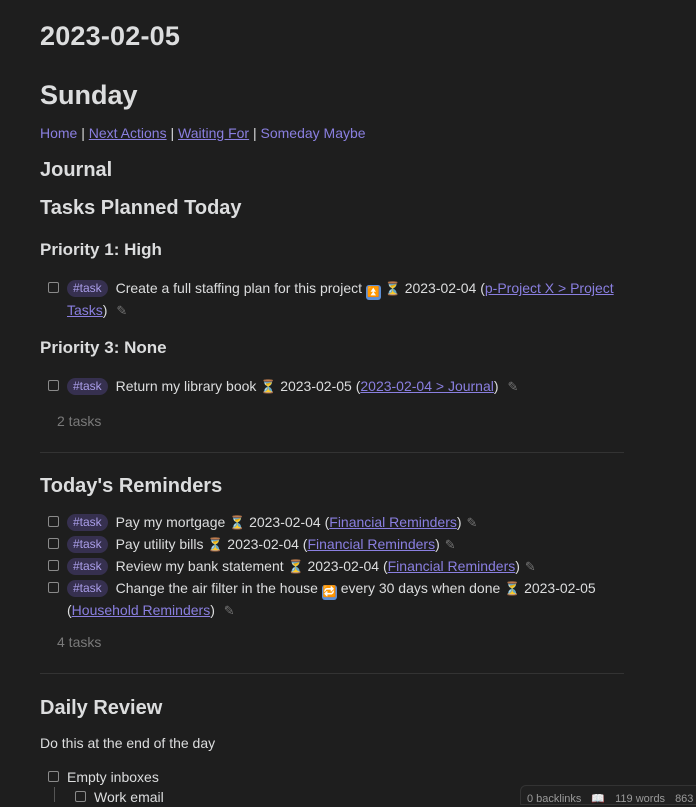 Image resolution: width=696 pixels, height=807 pixels. I want to click on task-source-link: Household Reminders, so click(141, 610).